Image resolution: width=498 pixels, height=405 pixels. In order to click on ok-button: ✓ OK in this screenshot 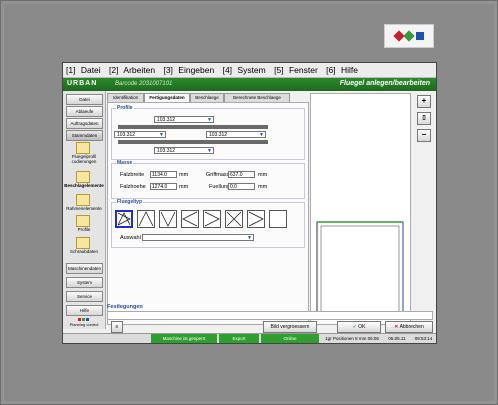, I will do `click(359, 327)`.